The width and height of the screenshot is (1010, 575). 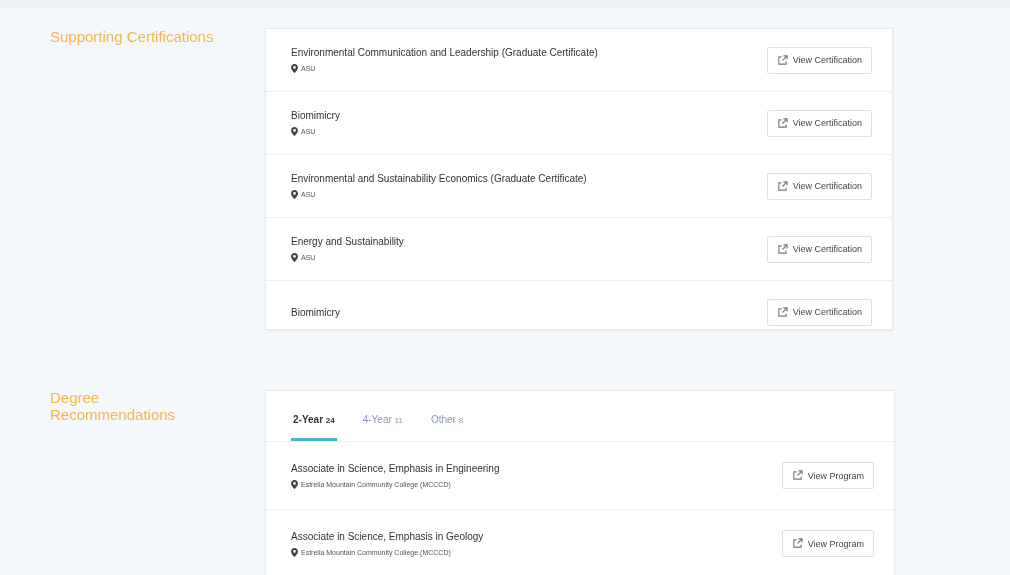 I want to click on certification-title: Environmental Communication and Leadership (Graduate Certificate), so click(x=444, y=52).